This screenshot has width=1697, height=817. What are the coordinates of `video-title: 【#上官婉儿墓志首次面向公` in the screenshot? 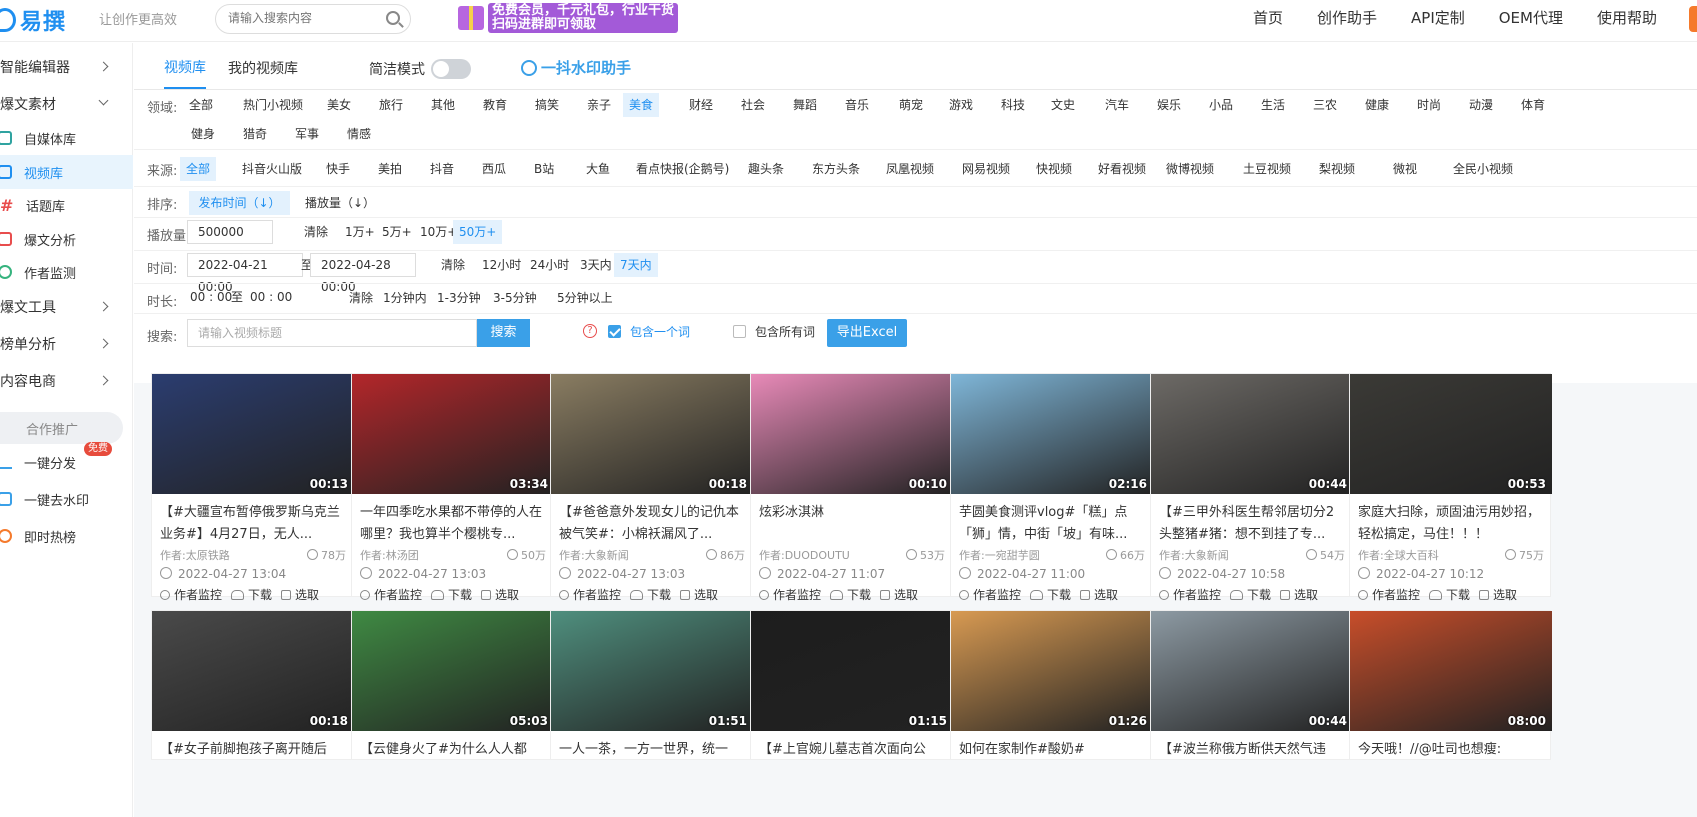 It's located at (853, 761).